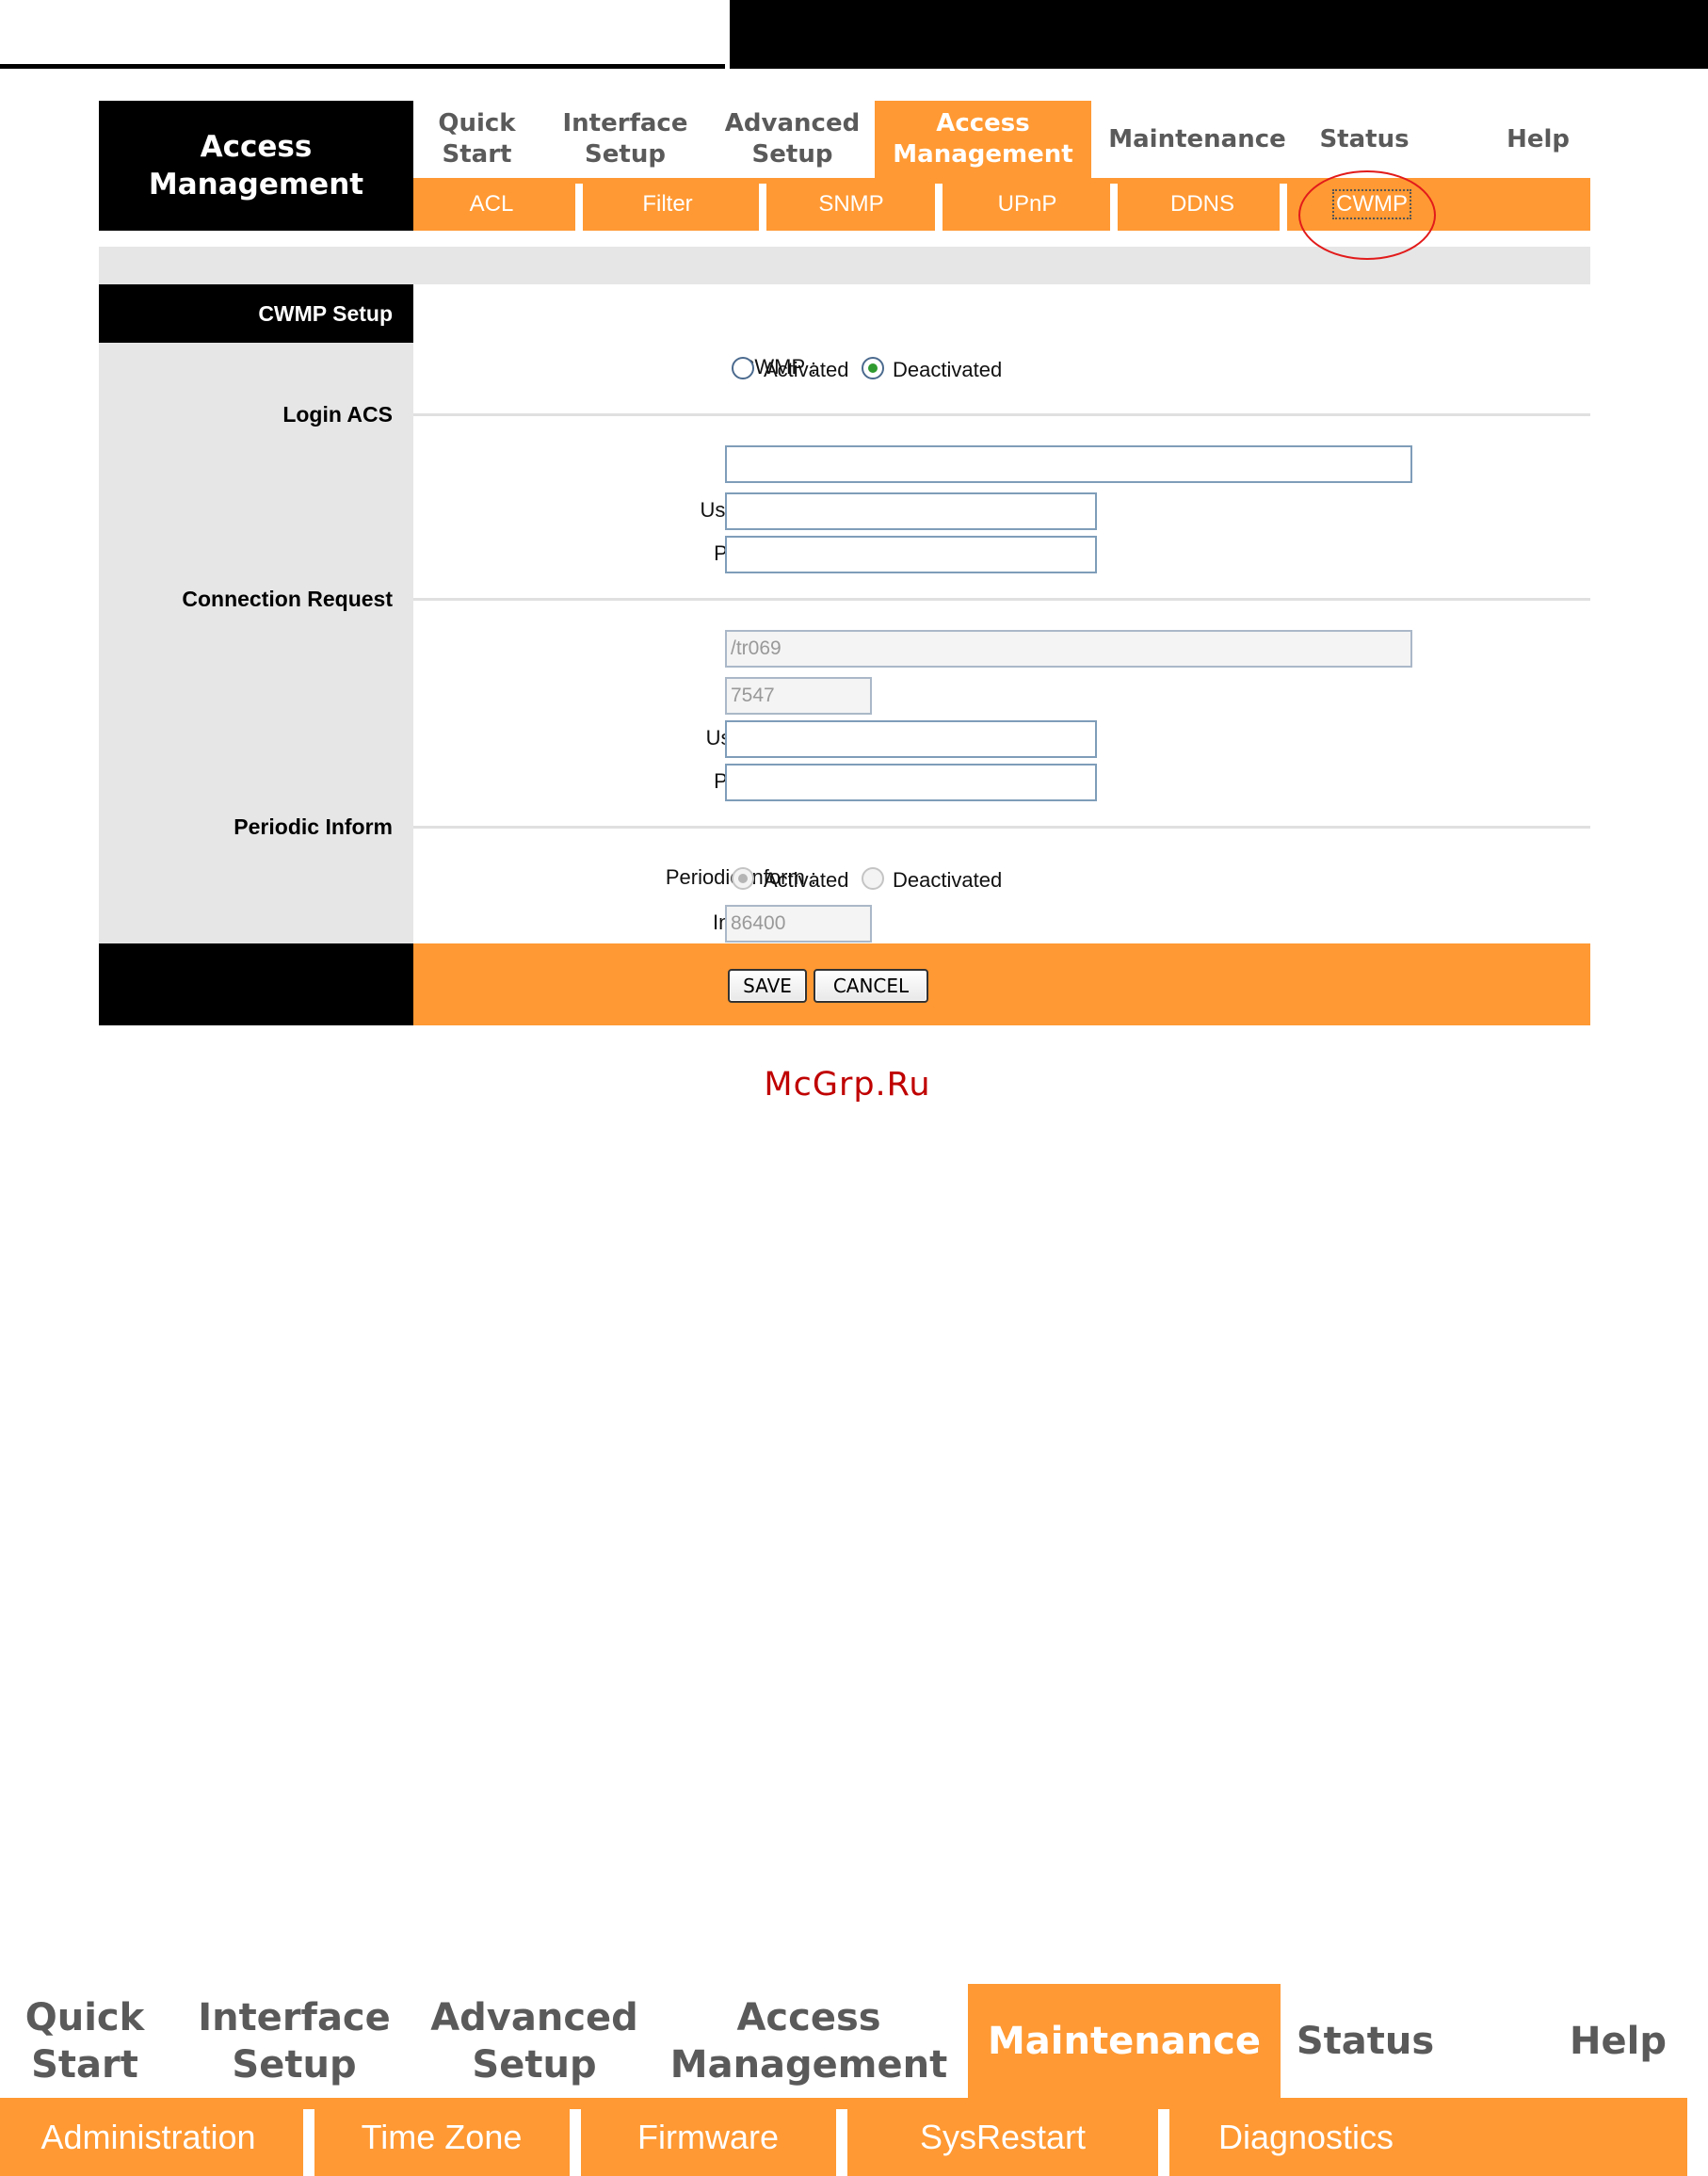  I want to click on save-button: SAVE, so click(767, 986).